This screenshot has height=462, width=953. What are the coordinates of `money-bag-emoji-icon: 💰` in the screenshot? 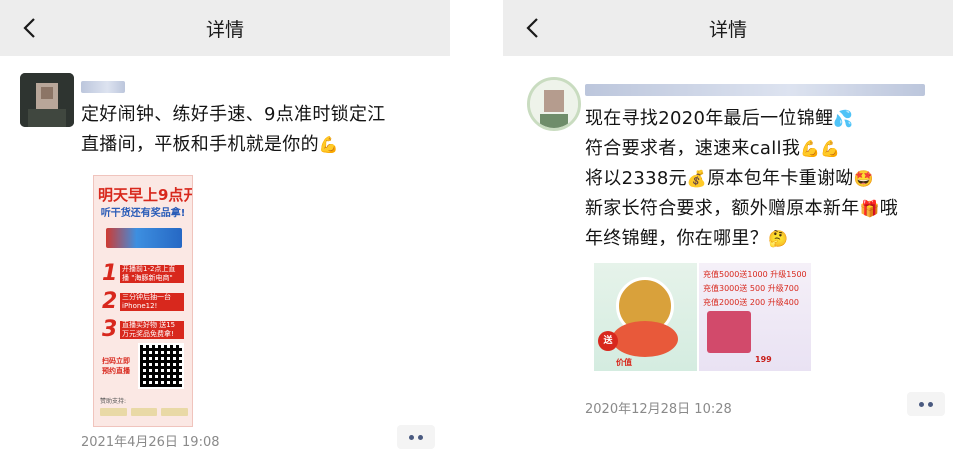 It's located at (697, 178).